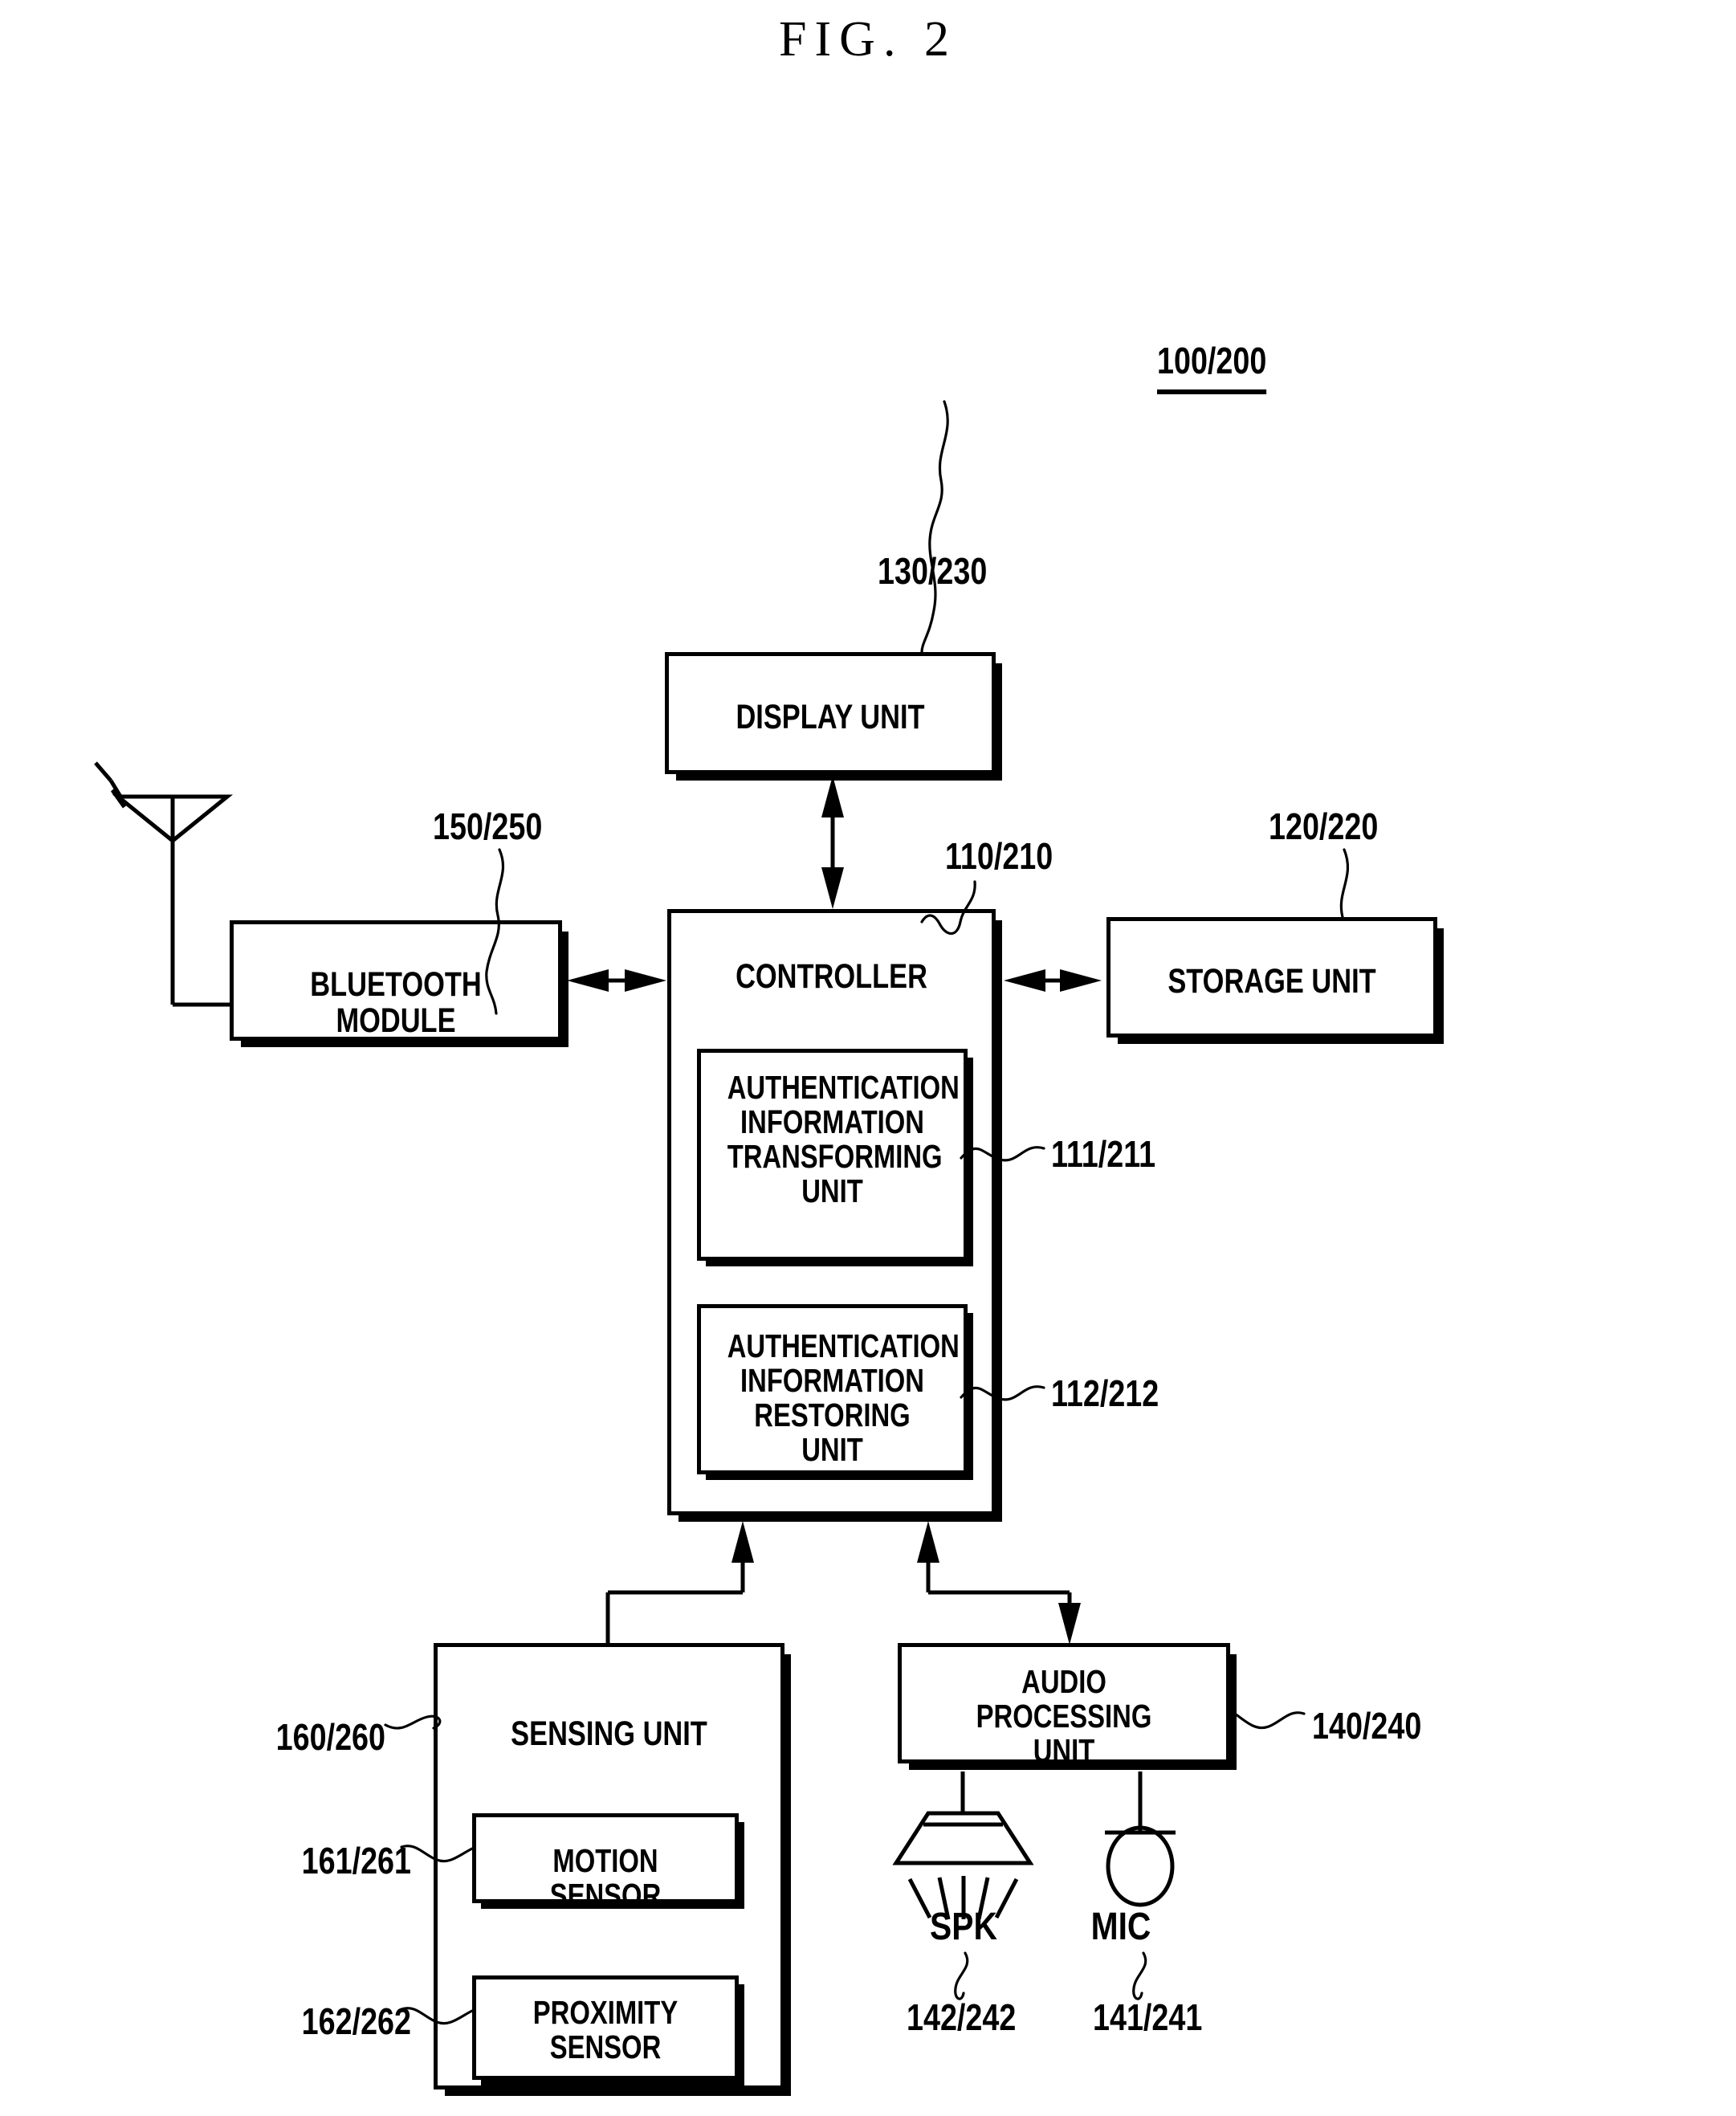 The image size is (1736, 2116). What do you see at coordinates (488, 826) in the screenshot?
I see `ref-bluetooth-module: 150/250` at bounding box center [488, 826].